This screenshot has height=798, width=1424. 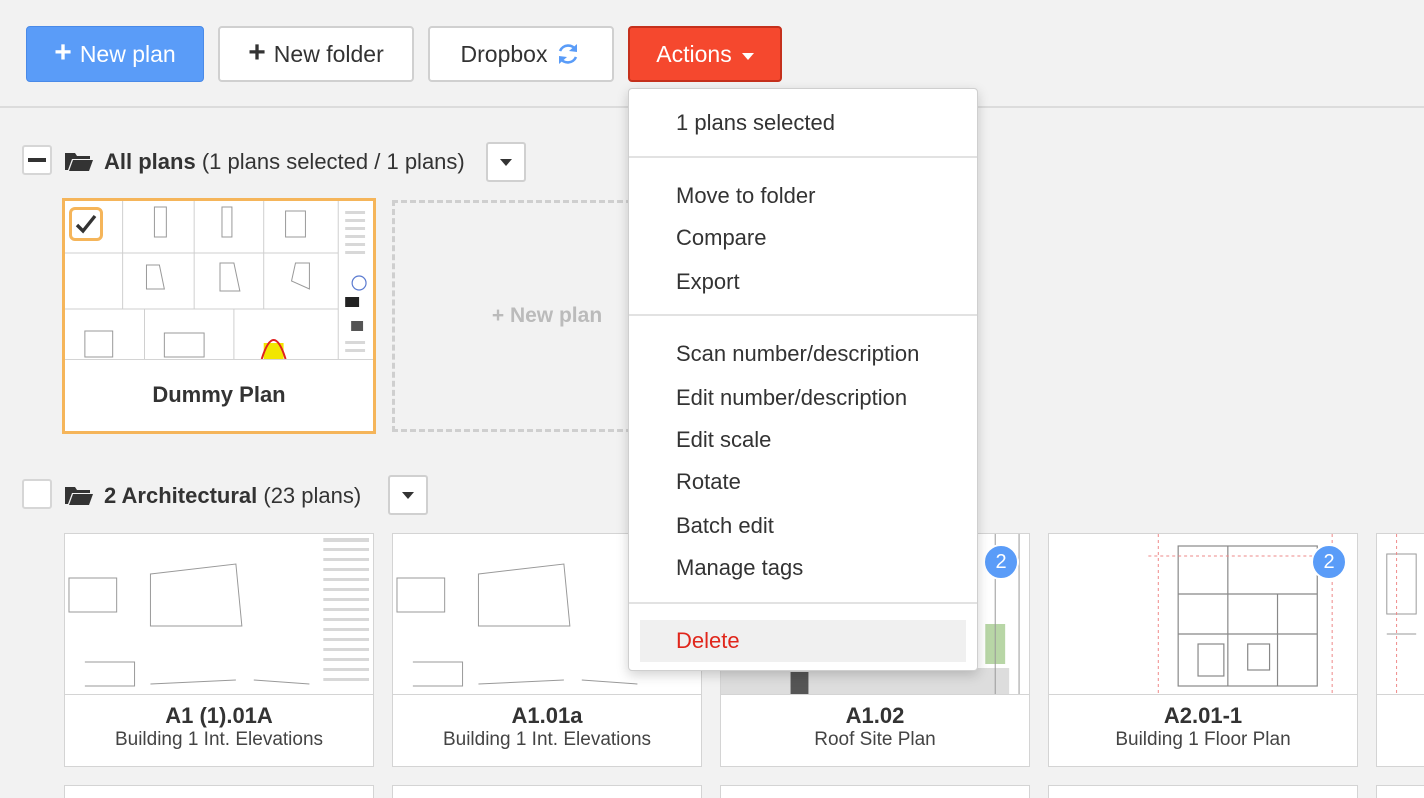 I want to click on new-folder-label: New folder, so click(x=328, y=53).